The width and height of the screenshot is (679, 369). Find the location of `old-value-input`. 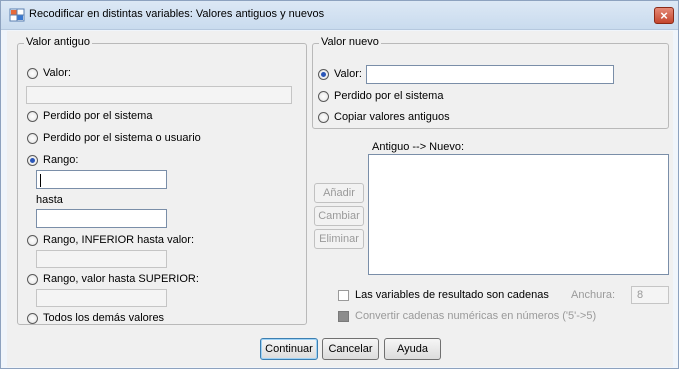

old-value-input is located at coordinates (159, 95).